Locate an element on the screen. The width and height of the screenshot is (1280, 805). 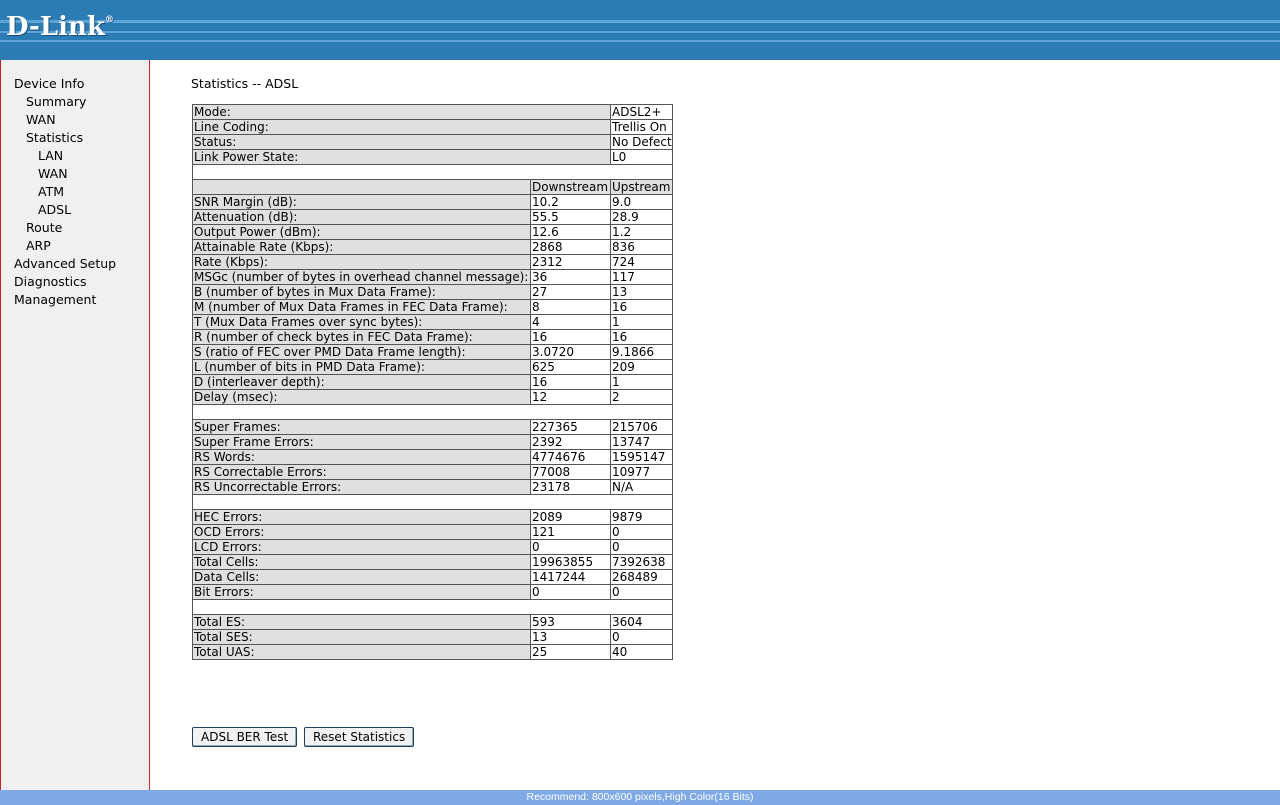
adsl-ber-test-button: ADSL BER Test is located at coordinates (245, 737).